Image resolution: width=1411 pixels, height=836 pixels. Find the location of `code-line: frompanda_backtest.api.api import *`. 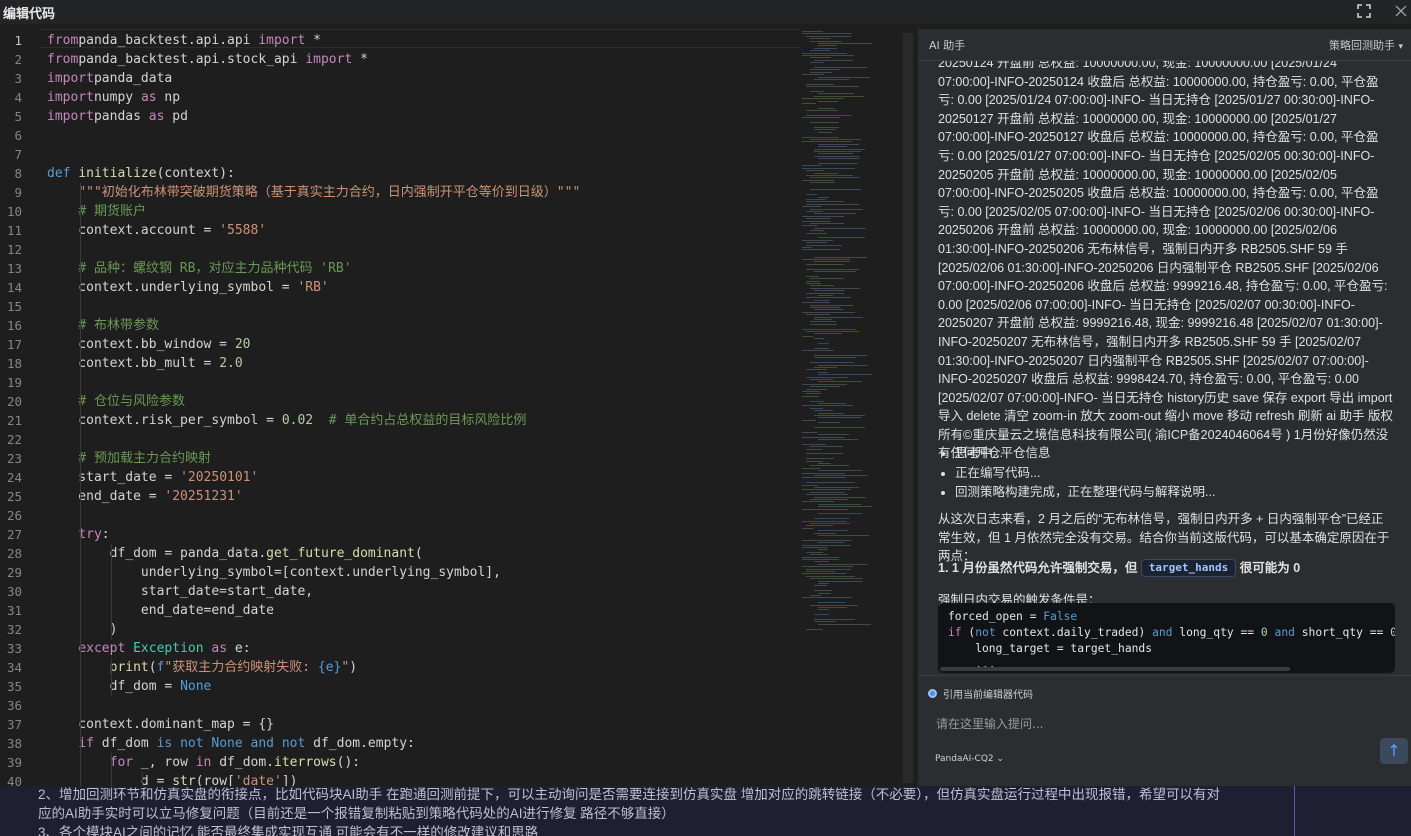

code-line: frompanda_backtest.api.api import * is located at coordinates (184, 40).